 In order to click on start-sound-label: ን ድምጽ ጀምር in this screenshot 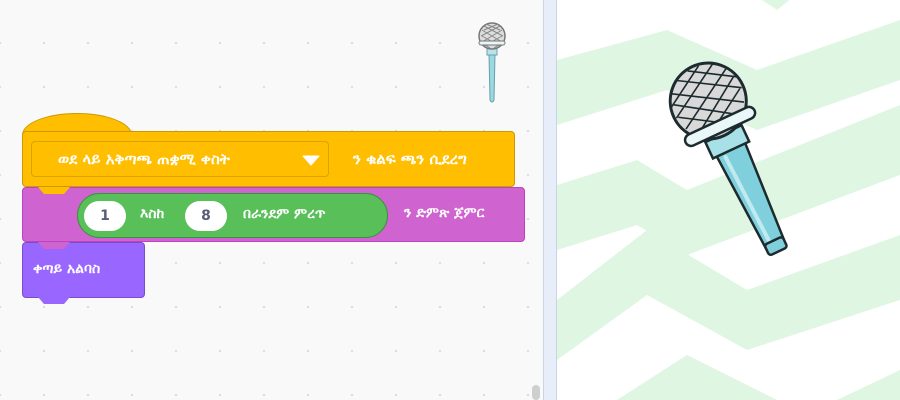, I will do `click(444, 213)`.